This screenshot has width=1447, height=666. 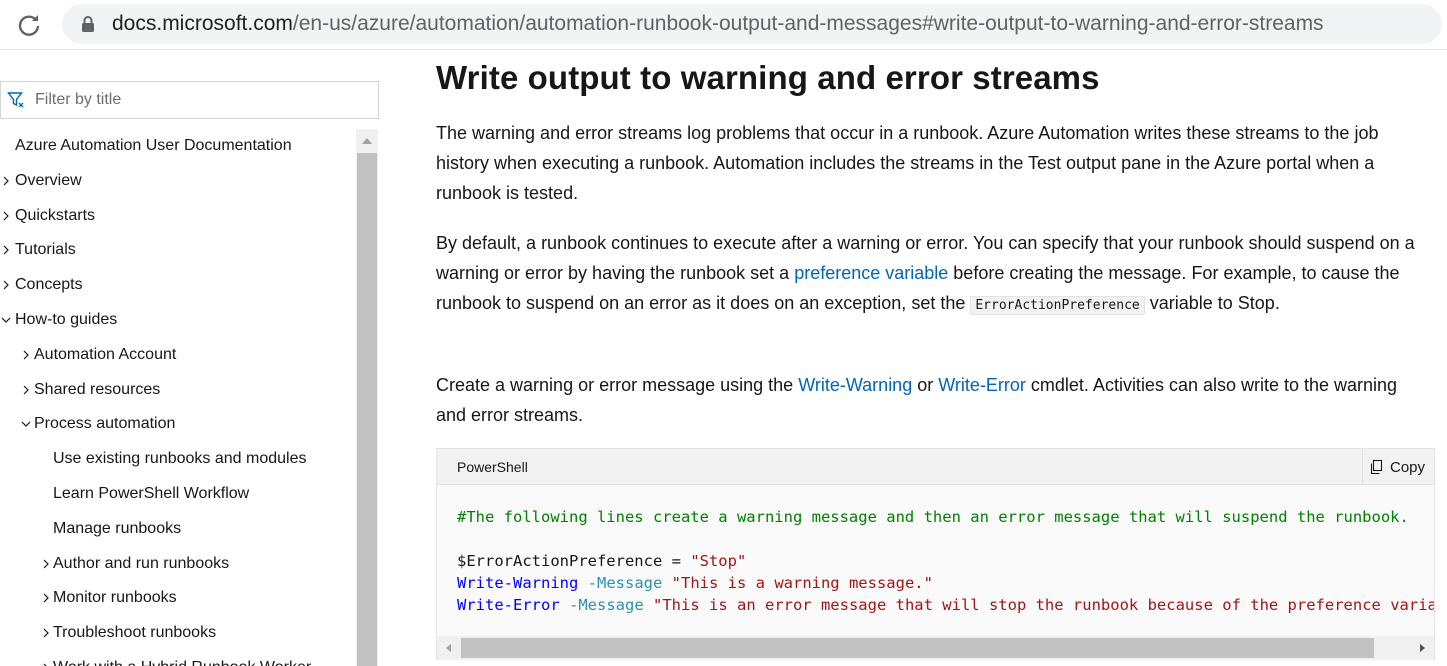 What do you see at coordinates (935, 467) in the screenshot?
I see `code-block-header: PowerShell Copy` at bounding box center [935, 467].